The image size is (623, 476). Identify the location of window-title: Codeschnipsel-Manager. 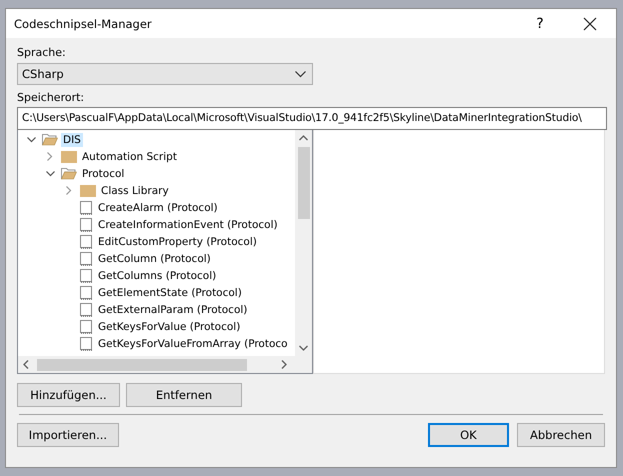
(83, 23).